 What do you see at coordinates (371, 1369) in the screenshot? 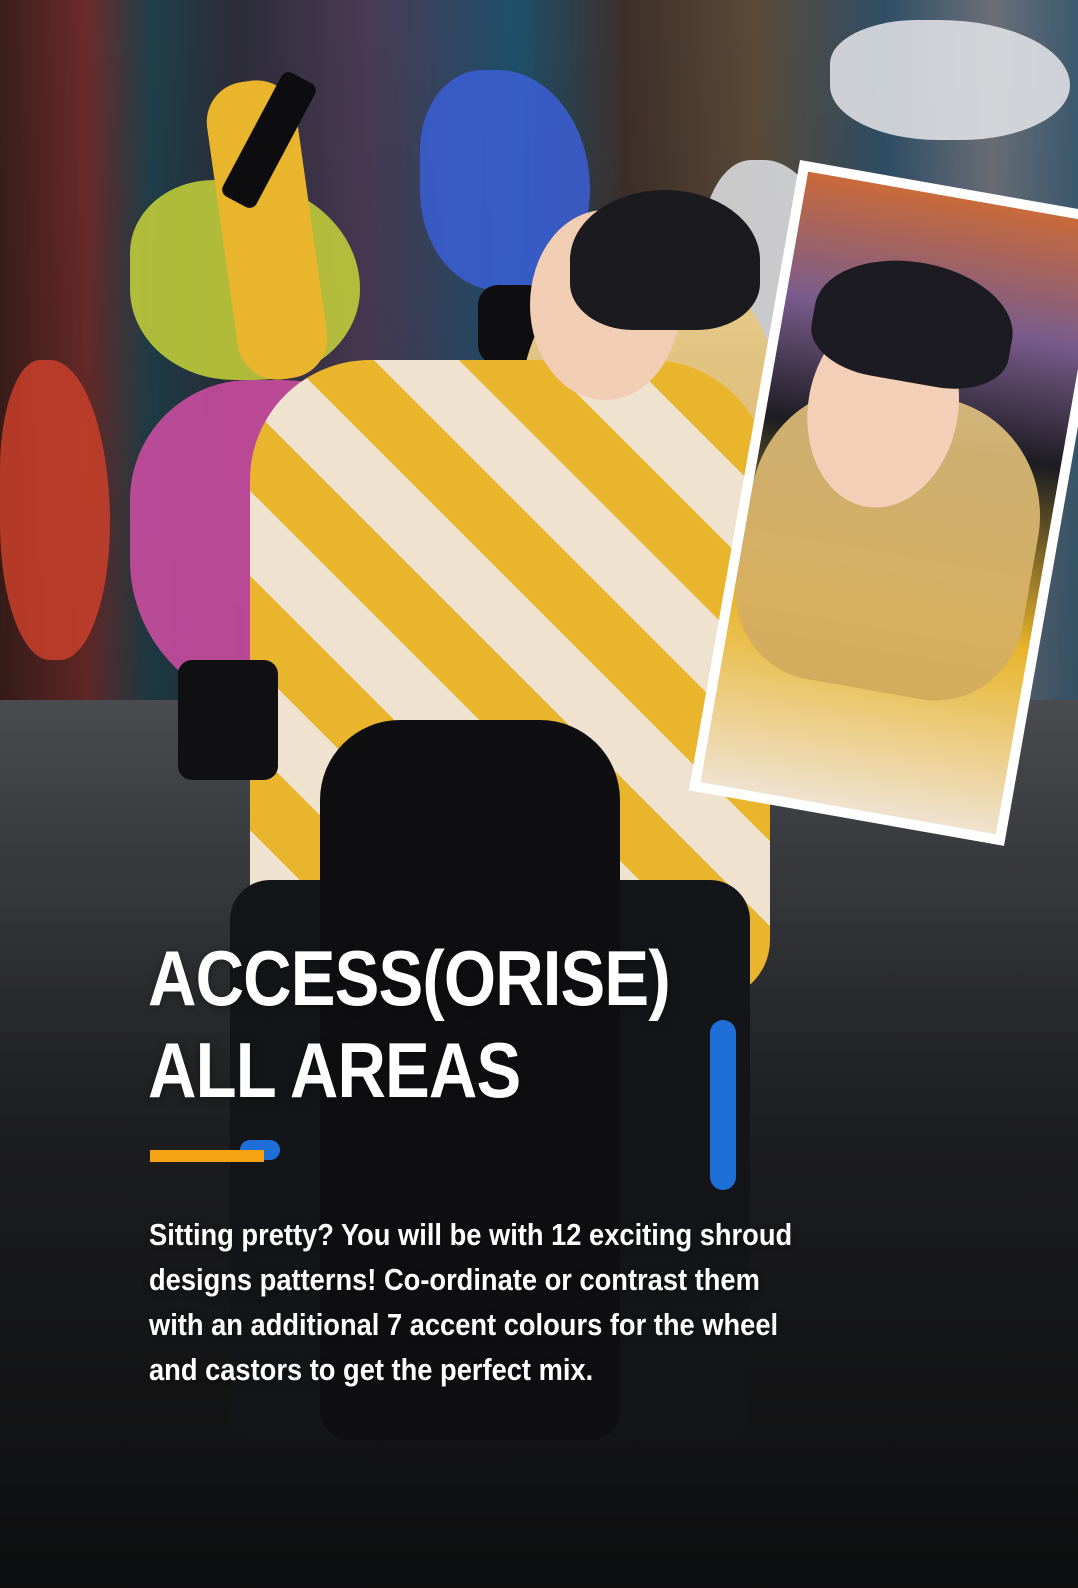
I see `body-line: and castors to get the perfect mix.` at bounding box center [371, 1369].